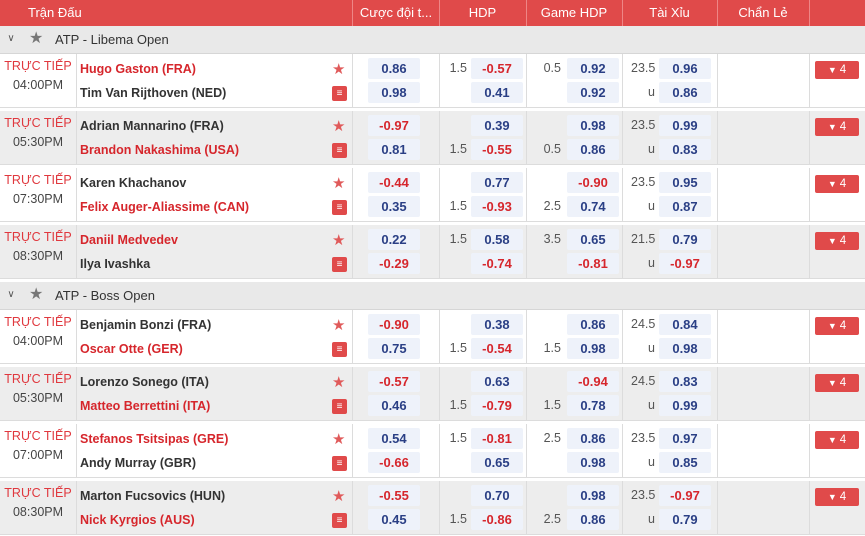 The image size is (865, 536). What do you see at coordinates (394, 206) in the screenshot?
I see `moneyline-away-odds: 0.35` at bounding box center [394, 206].